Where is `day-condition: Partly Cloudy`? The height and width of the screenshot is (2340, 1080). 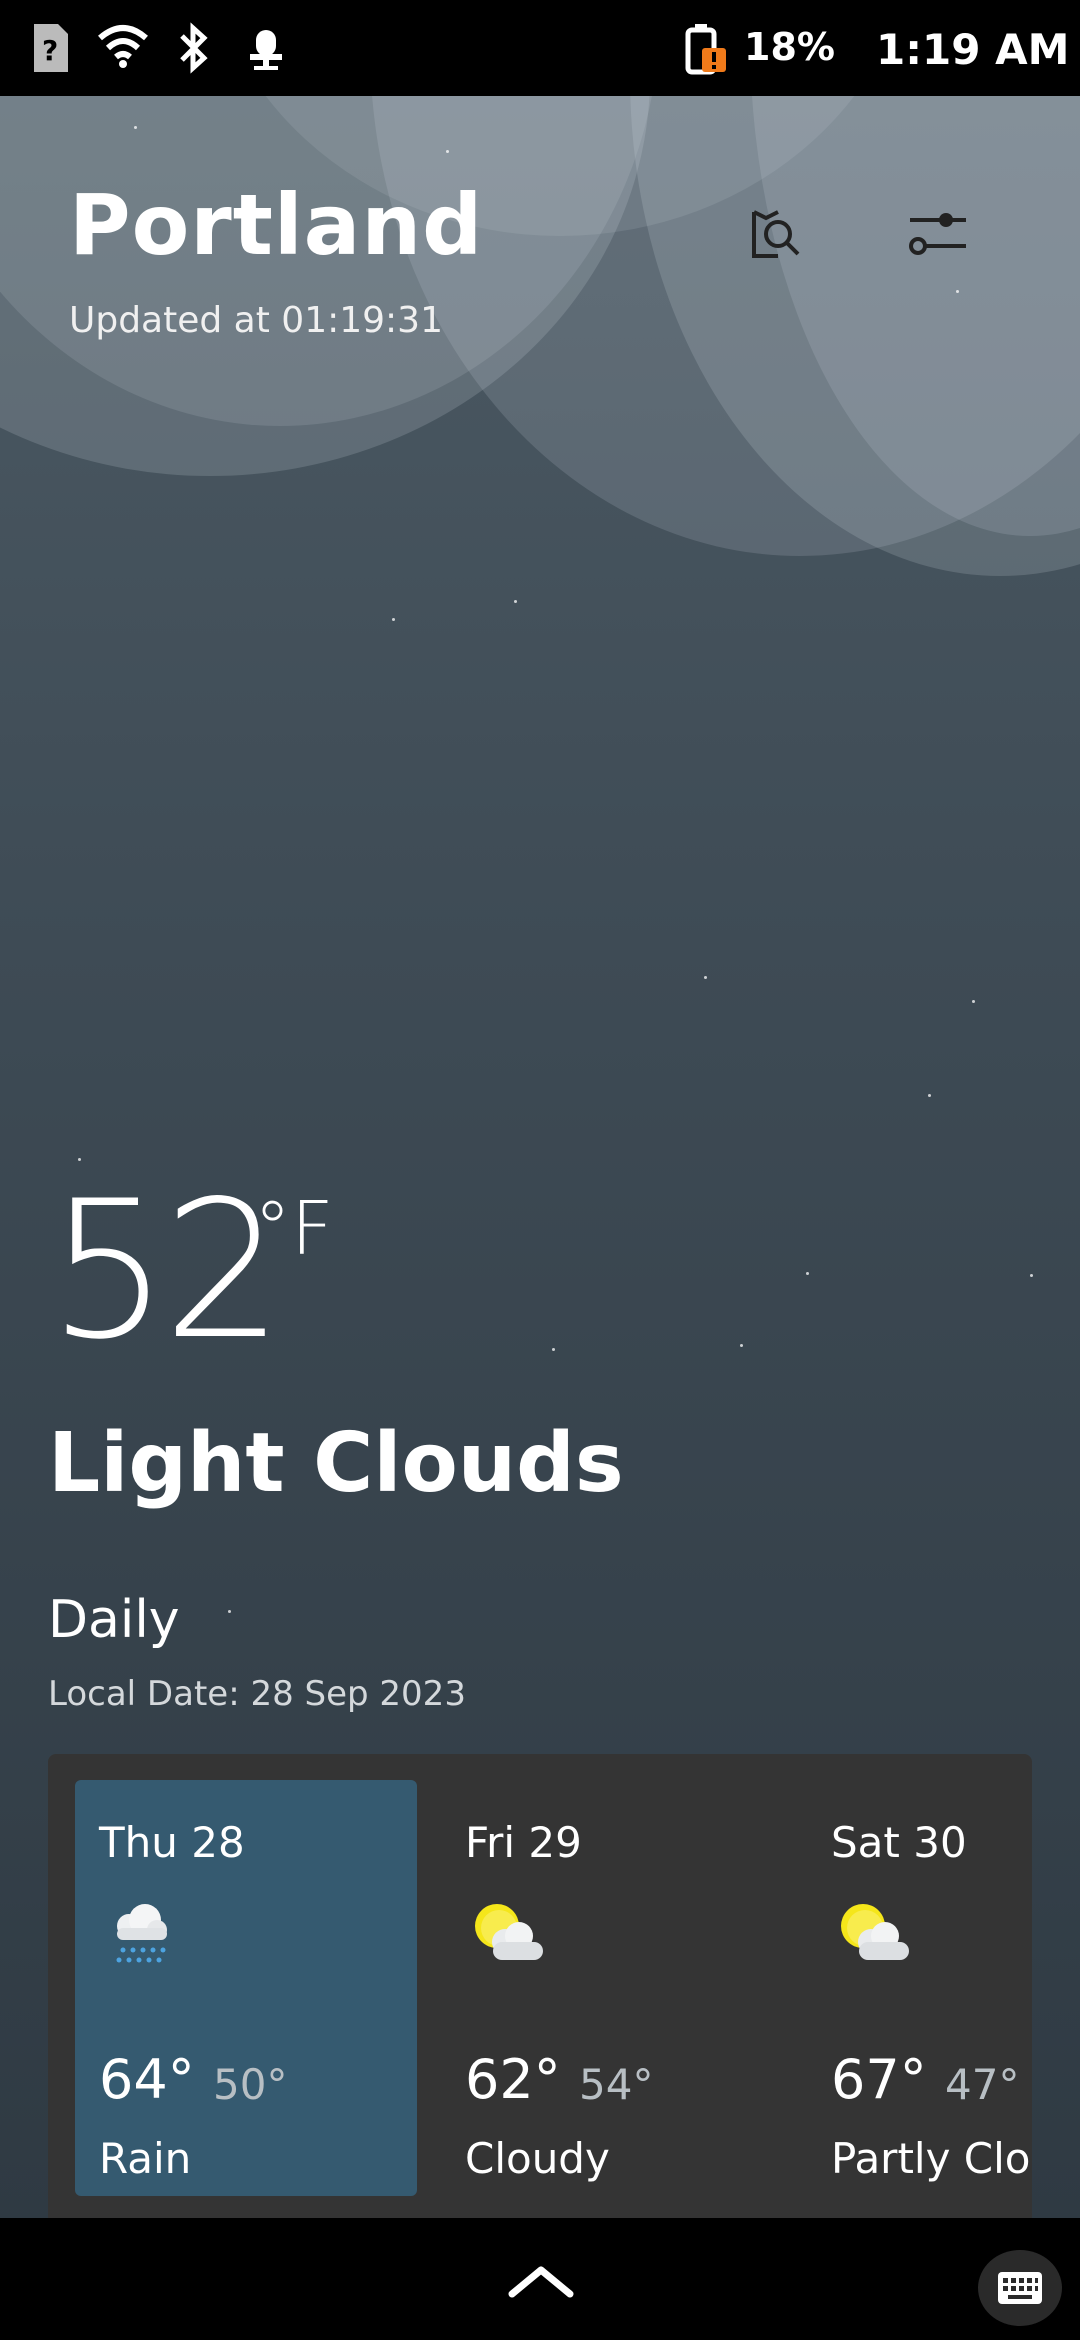
day-condition: Partly Cloudy is located at coordinates (931, 2158).